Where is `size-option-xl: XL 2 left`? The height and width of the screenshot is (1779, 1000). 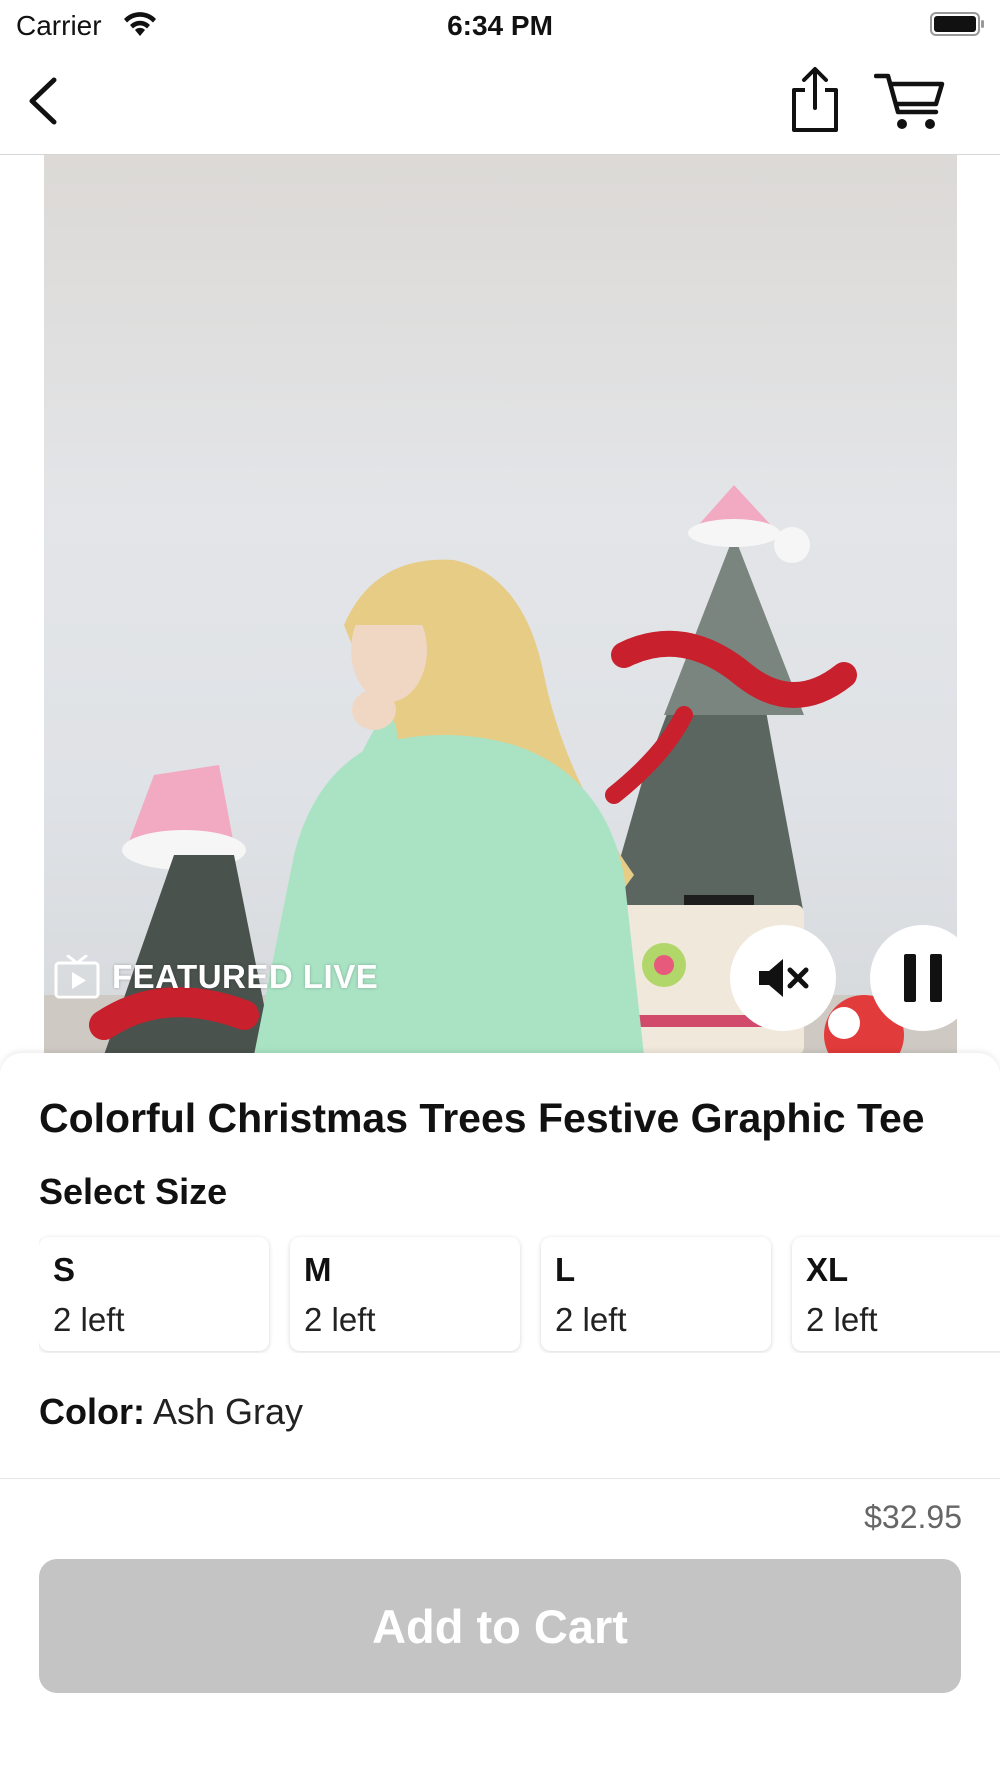 size-option-xl: XL 2 left is located at coordinates (896, 1294).